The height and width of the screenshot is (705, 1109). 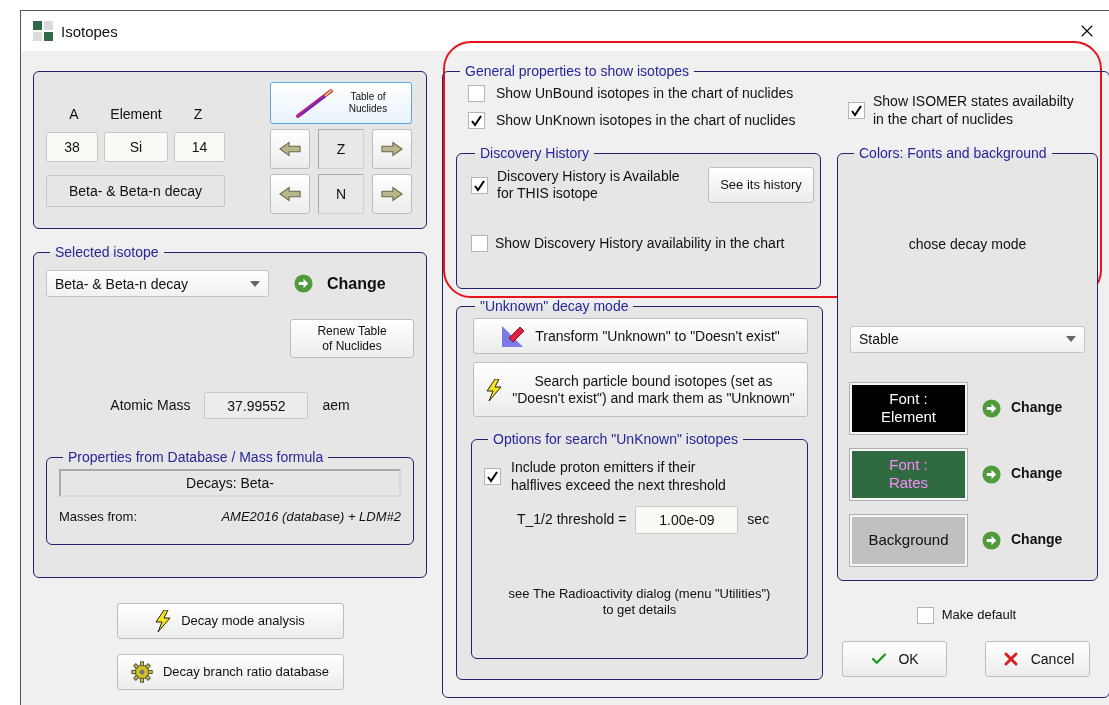 What do you see at coordinates (761, 185) in the screenshot?
I see `see-history-button: See its history` at bounding box center [761, 185].